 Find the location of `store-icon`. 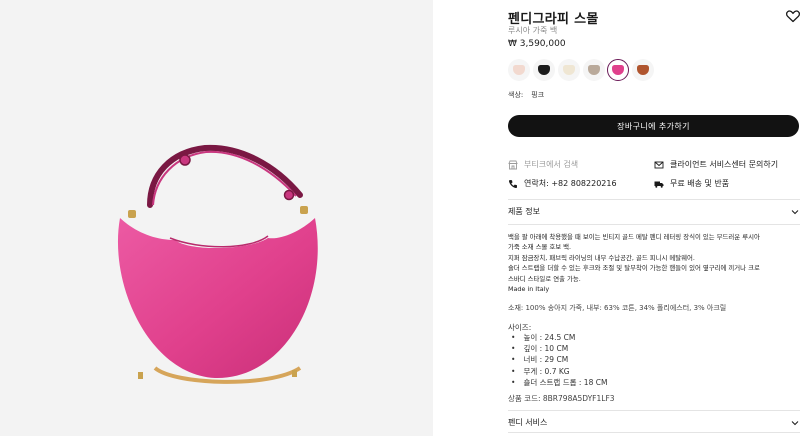

store-icon is located at coordinates (513, 165).